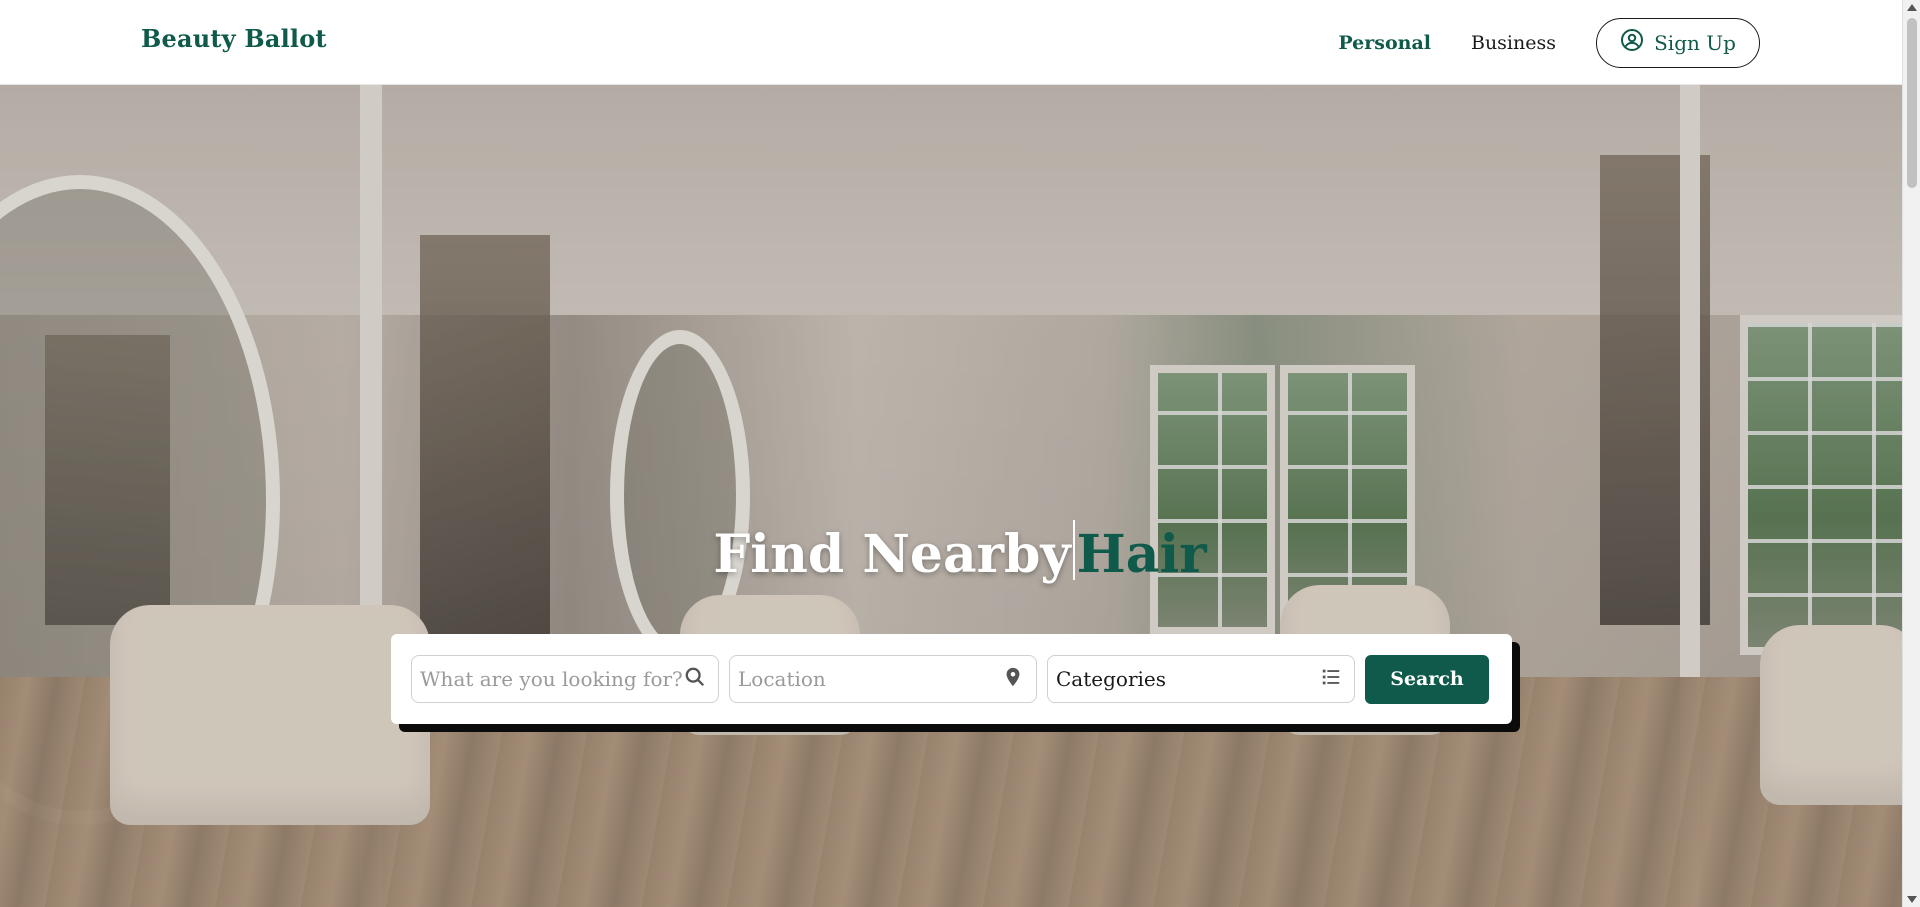 This screenshot has height=907, width=1920. I want to click on search-query-field: What are you looking for?, so click(565, 679).